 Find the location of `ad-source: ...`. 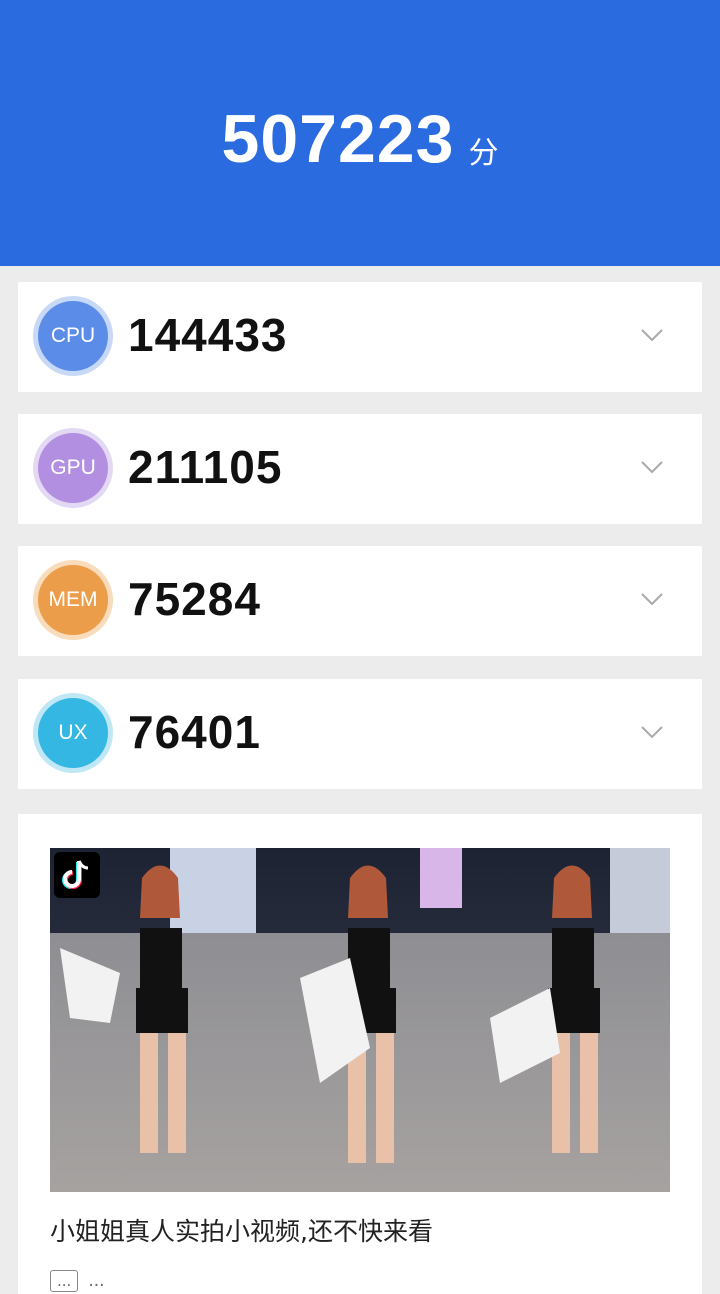

ad-source: ... is located at coordinates (96, 1281).